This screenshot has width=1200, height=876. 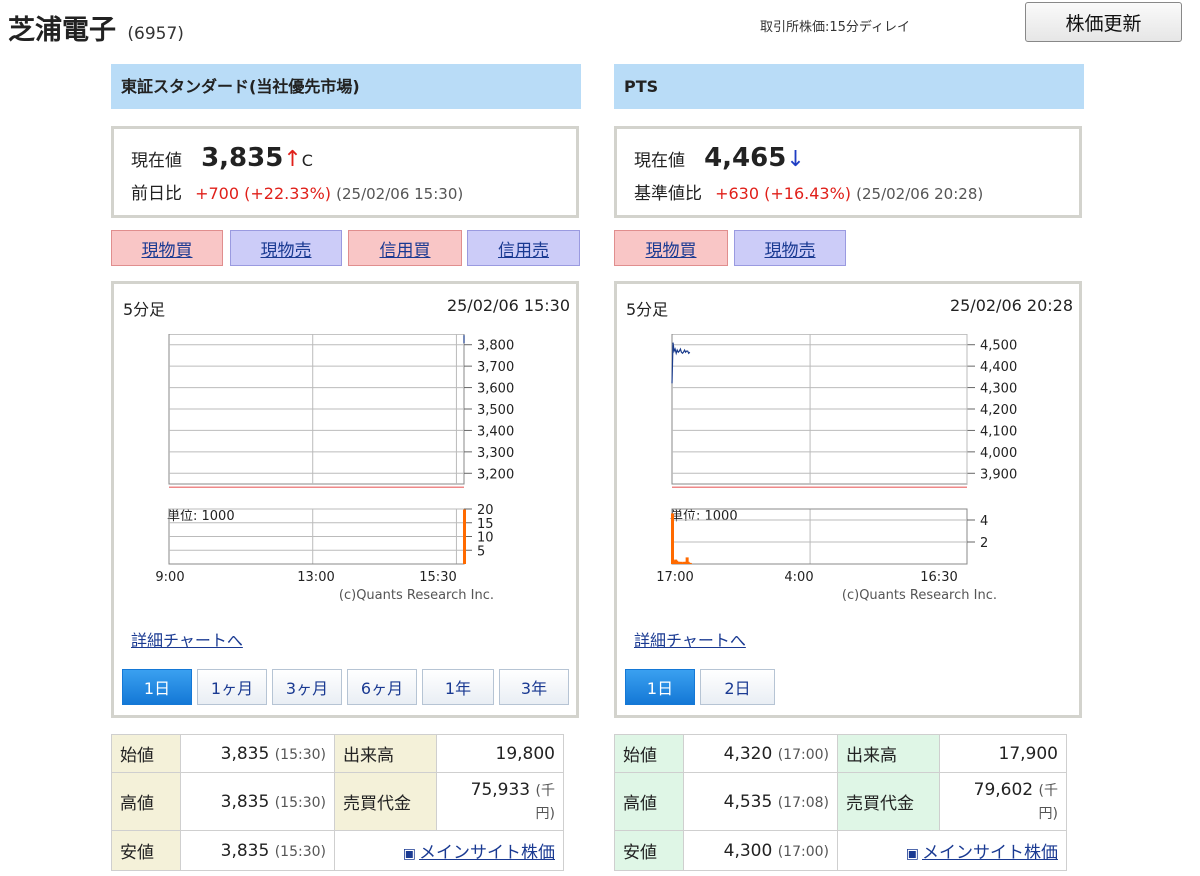 I want to click on price-change: +630, so click(x=737, y=193).